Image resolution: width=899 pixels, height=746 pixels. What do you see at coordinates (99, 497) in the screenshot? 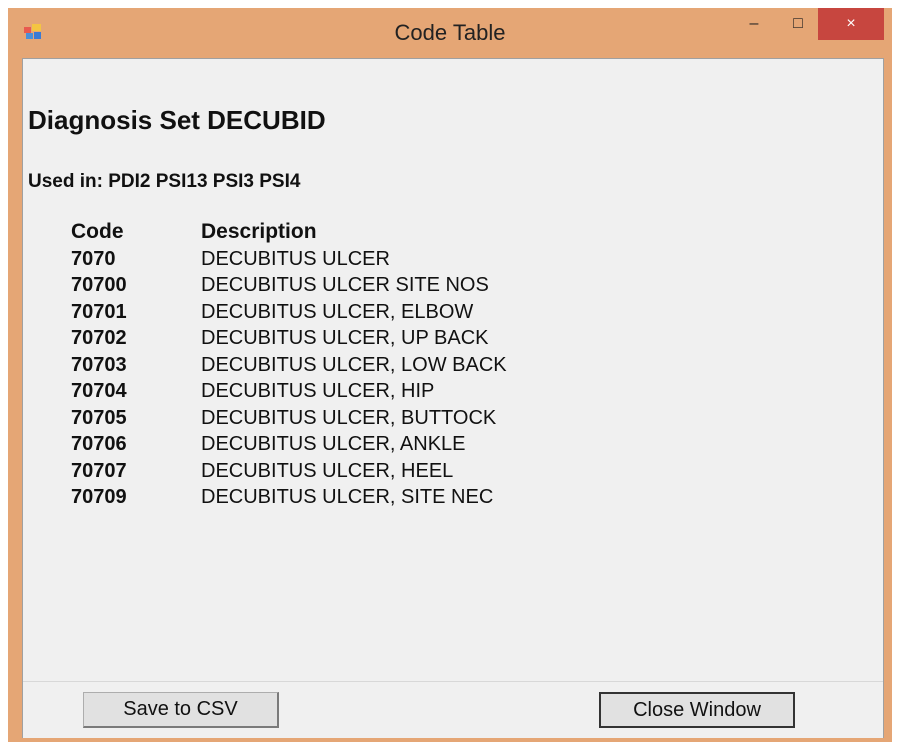
I see `code-cell: 70709` at bounding box center [99, 497].